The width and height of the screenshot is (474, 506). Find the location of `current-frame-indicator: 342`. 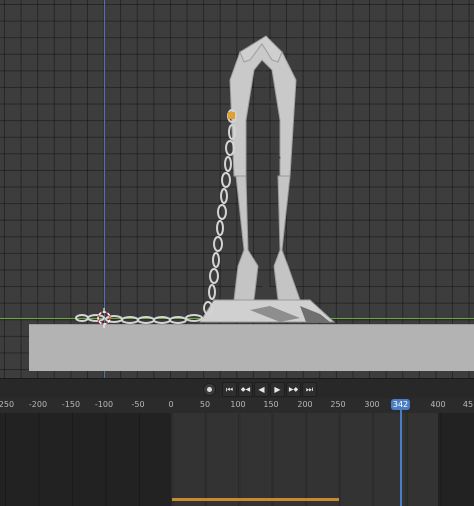

current-frame-indicator: 342 is located at coordinates (400, 404).